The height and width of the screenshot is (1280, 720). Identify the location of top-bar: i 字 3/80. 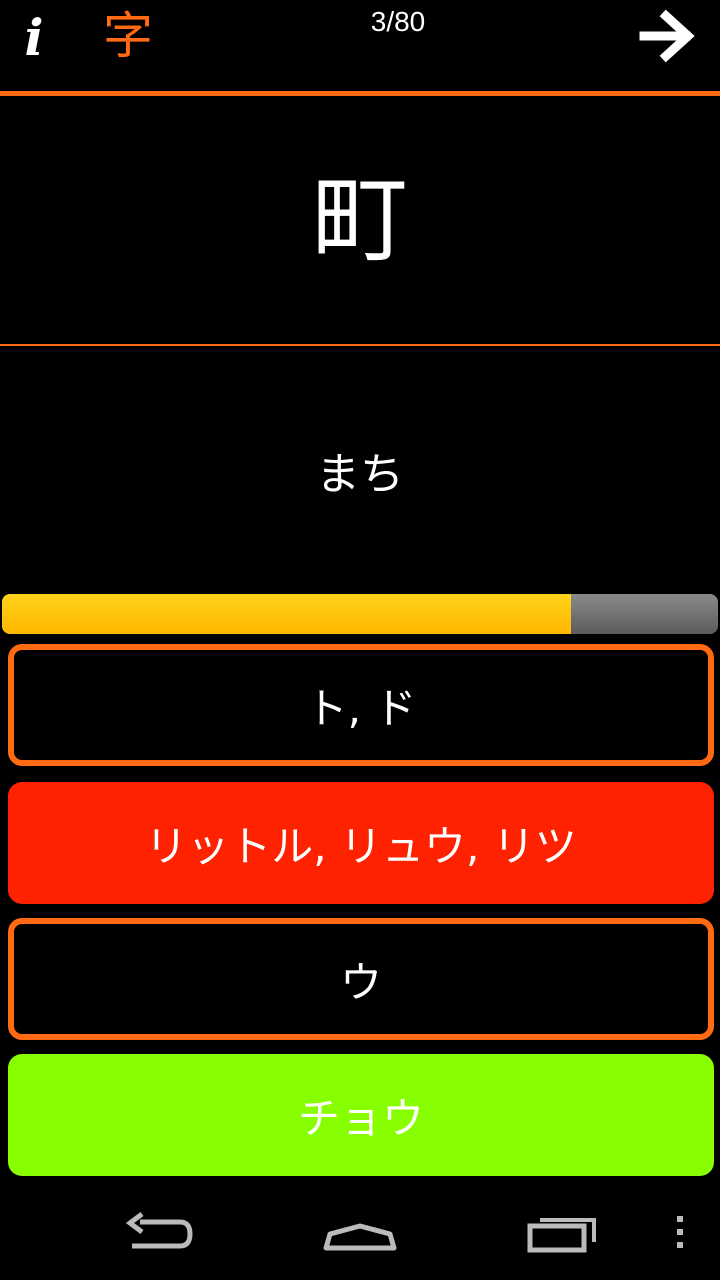
(360, 46).